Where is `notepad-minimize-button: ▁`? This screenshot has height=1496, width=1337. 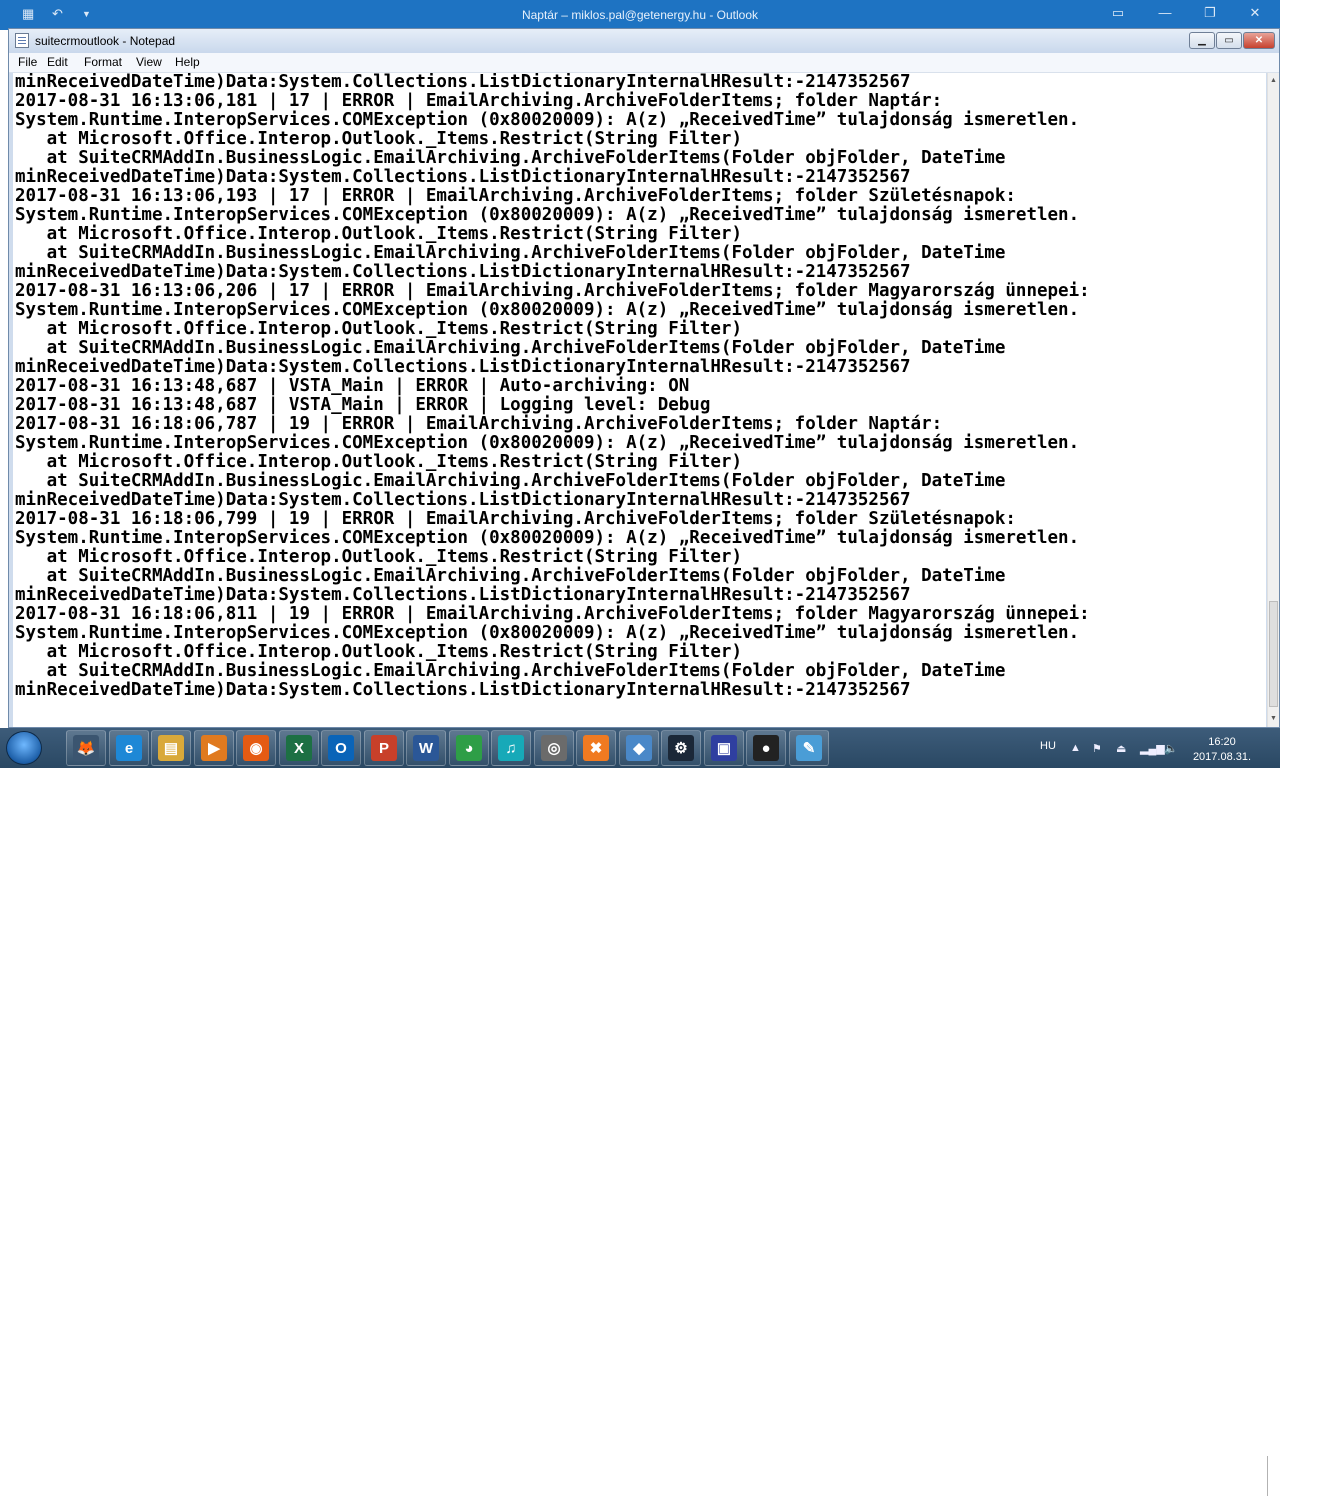
notepad-minimize-button: ▁ is located at coordinates (1202, 40).